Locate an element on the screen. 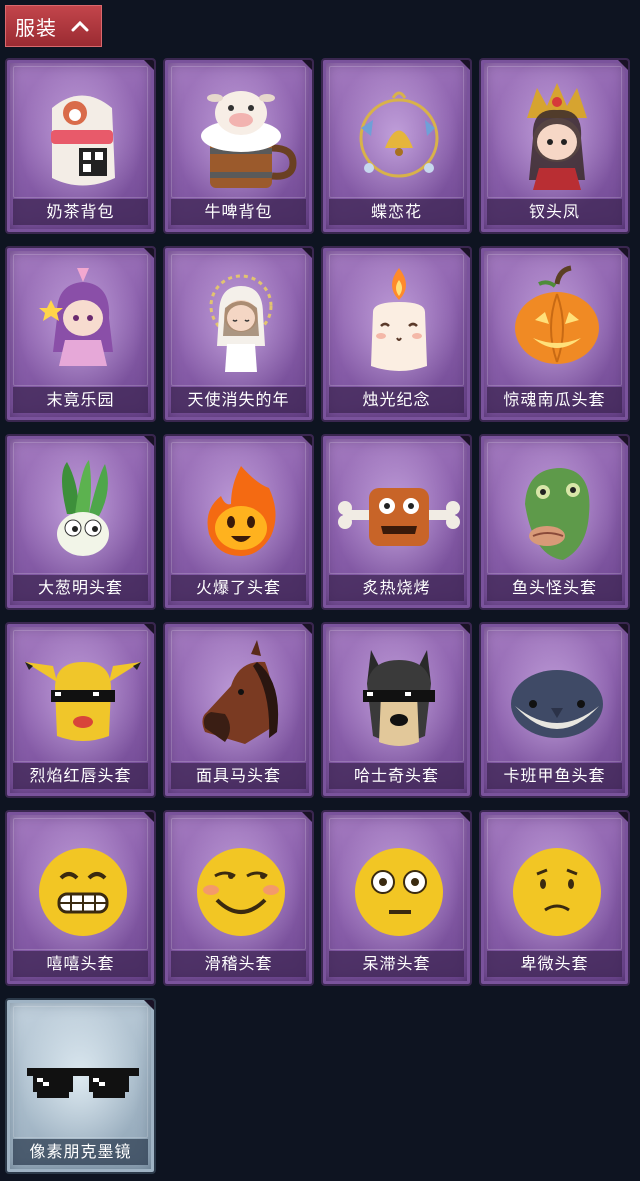 This screenshot has width=640, height=1181. item-label: 像素朋克墨镜 is located at coordinates (80, 1152).